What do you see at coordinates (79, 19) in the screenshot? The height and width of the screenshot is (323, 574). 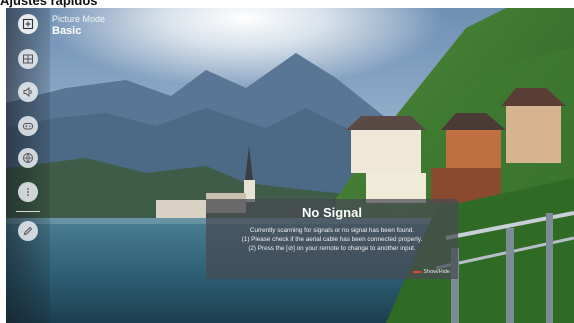 I see `picture-mode-label: Picture Mode` at bounding box center [79, 19].